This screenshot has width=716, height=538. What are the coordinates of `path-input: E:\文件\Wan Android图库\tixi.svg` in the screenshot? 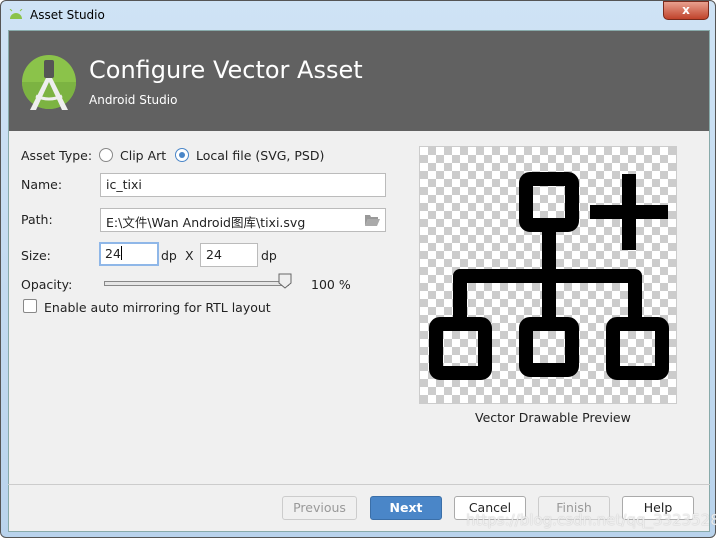 It's located at (243, 220).